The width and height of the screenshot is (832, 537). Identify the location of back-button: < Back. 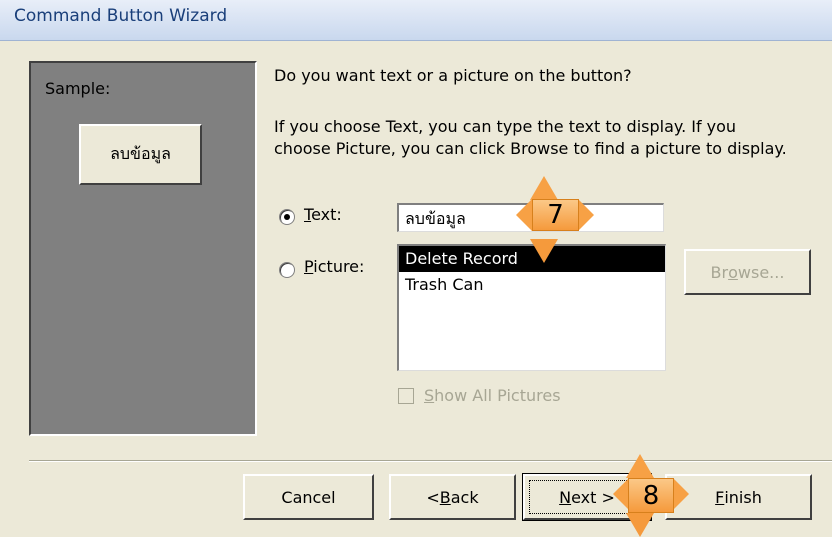
(452, 497).